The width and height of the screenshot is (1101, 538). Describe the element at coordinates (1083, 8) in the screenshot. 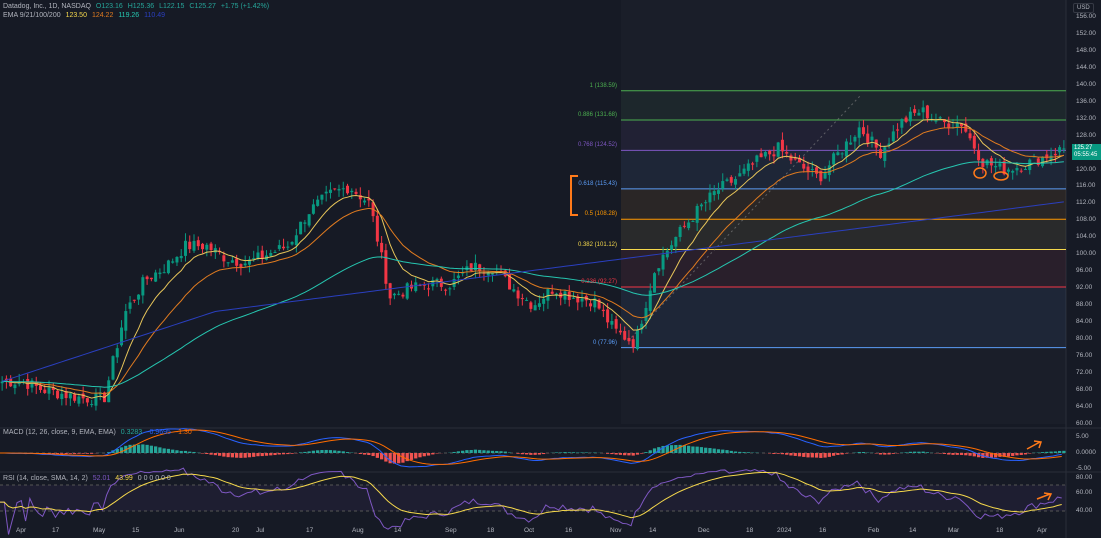

I see `currency-selector: USD` at that location.